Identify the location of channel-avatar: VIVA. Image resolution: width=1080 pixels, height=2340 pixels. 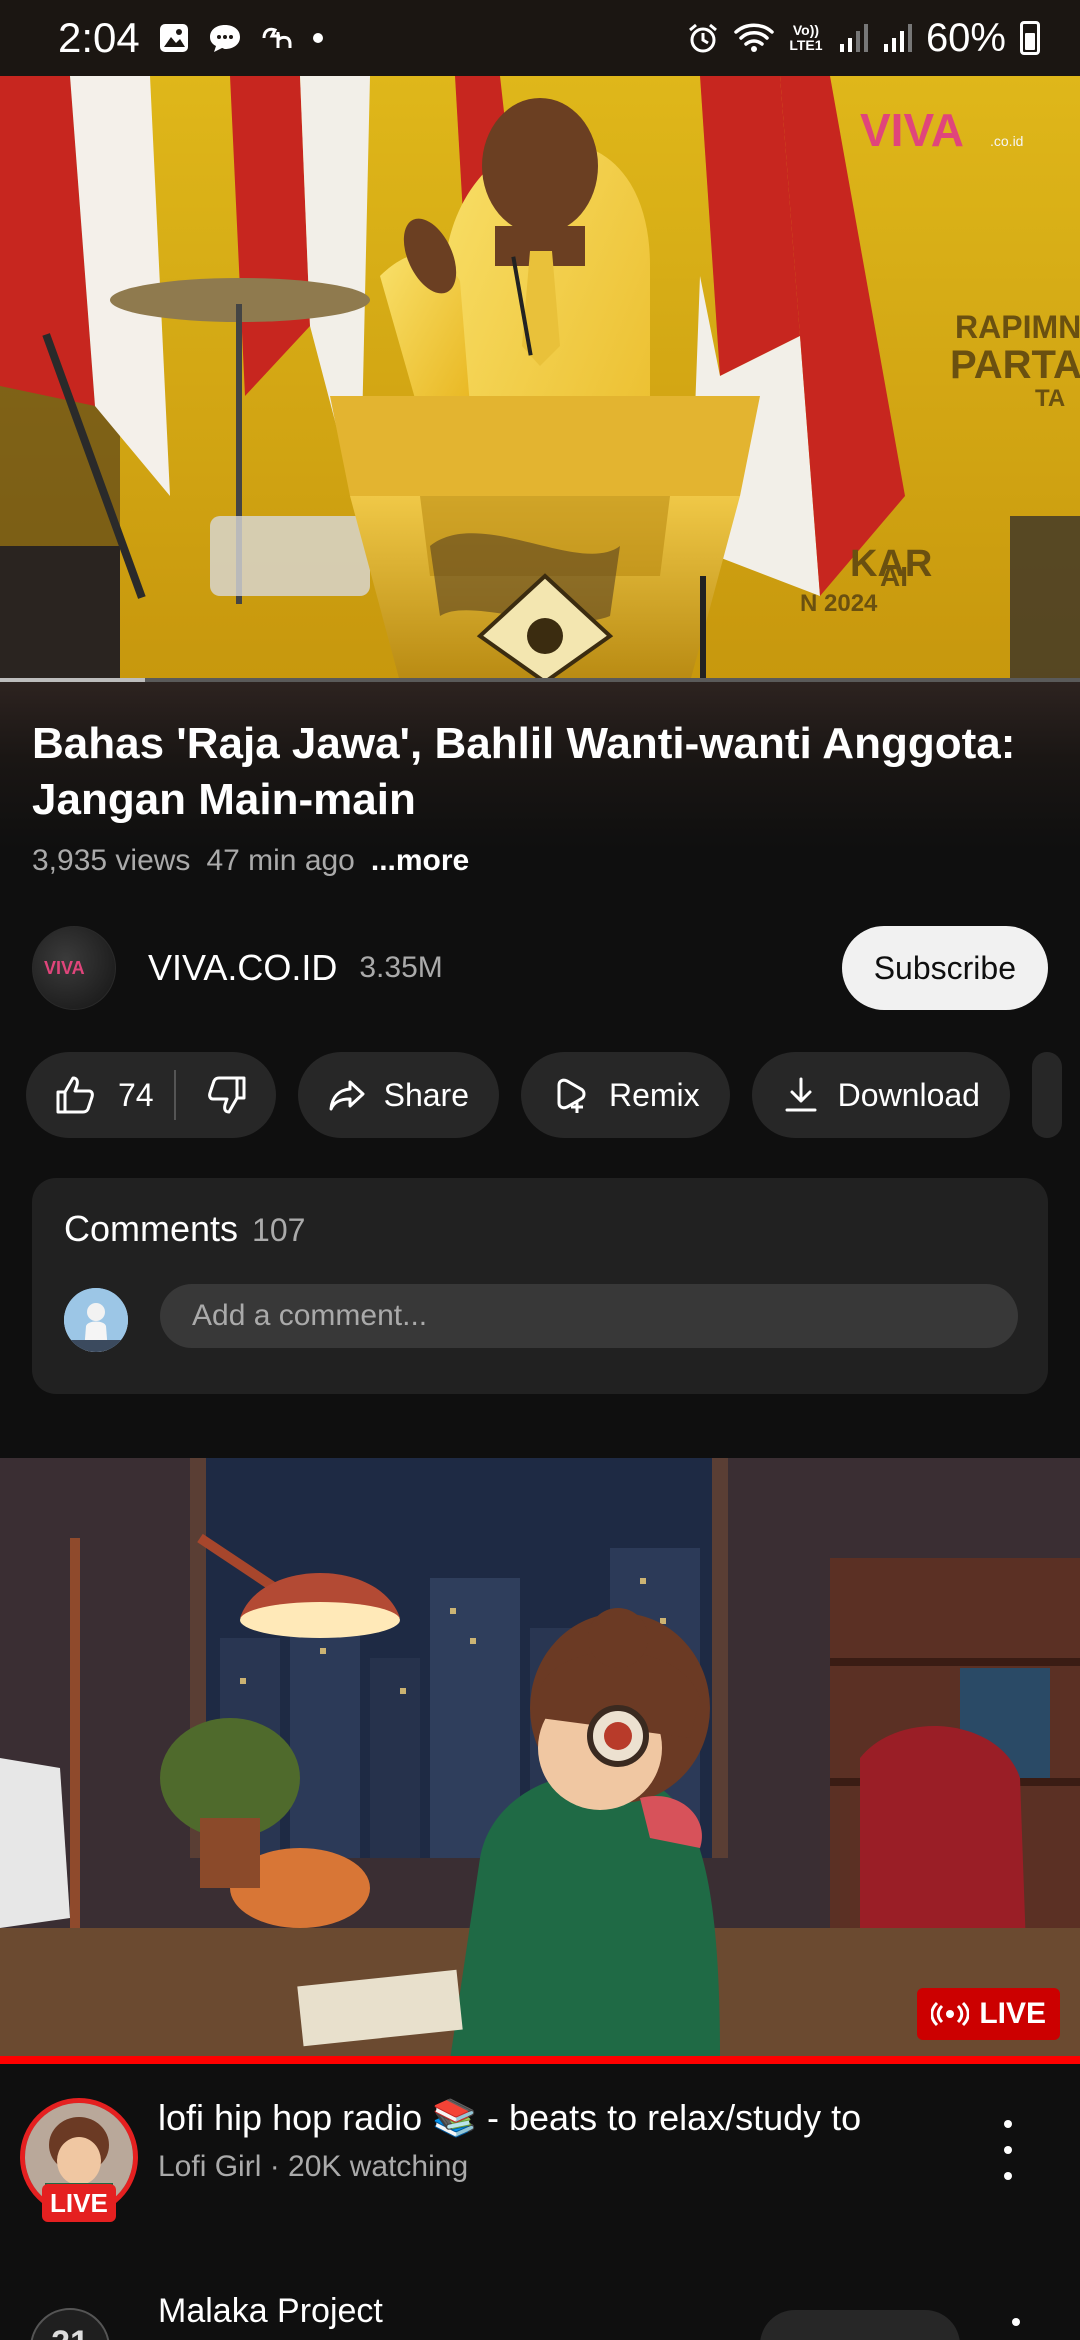
(74, 968).